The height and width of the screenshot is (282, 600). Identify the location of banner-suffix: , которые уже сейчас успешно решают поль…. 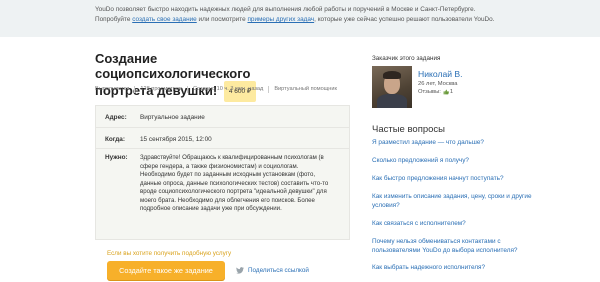
(404, 19).